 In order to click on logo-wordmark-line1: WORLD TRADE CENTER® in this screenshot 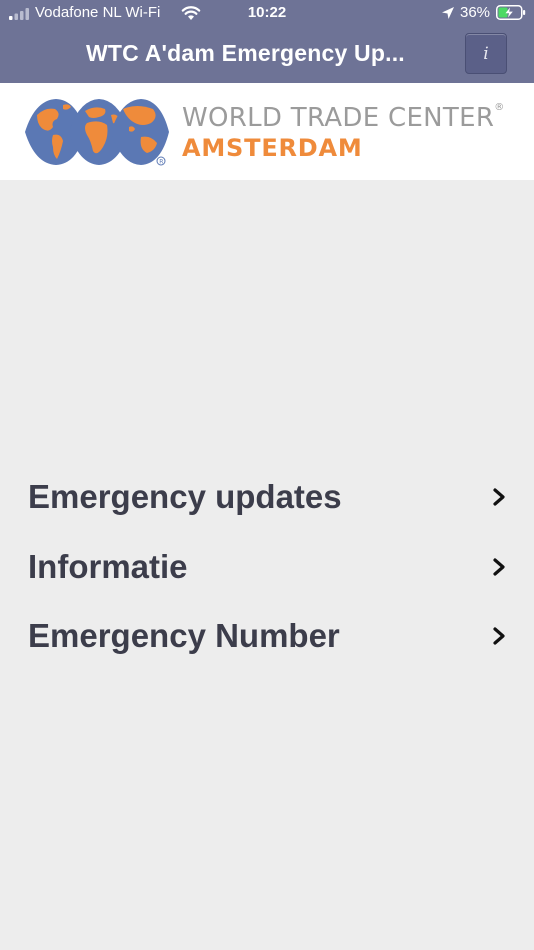, I will do `click(343, 117)`.